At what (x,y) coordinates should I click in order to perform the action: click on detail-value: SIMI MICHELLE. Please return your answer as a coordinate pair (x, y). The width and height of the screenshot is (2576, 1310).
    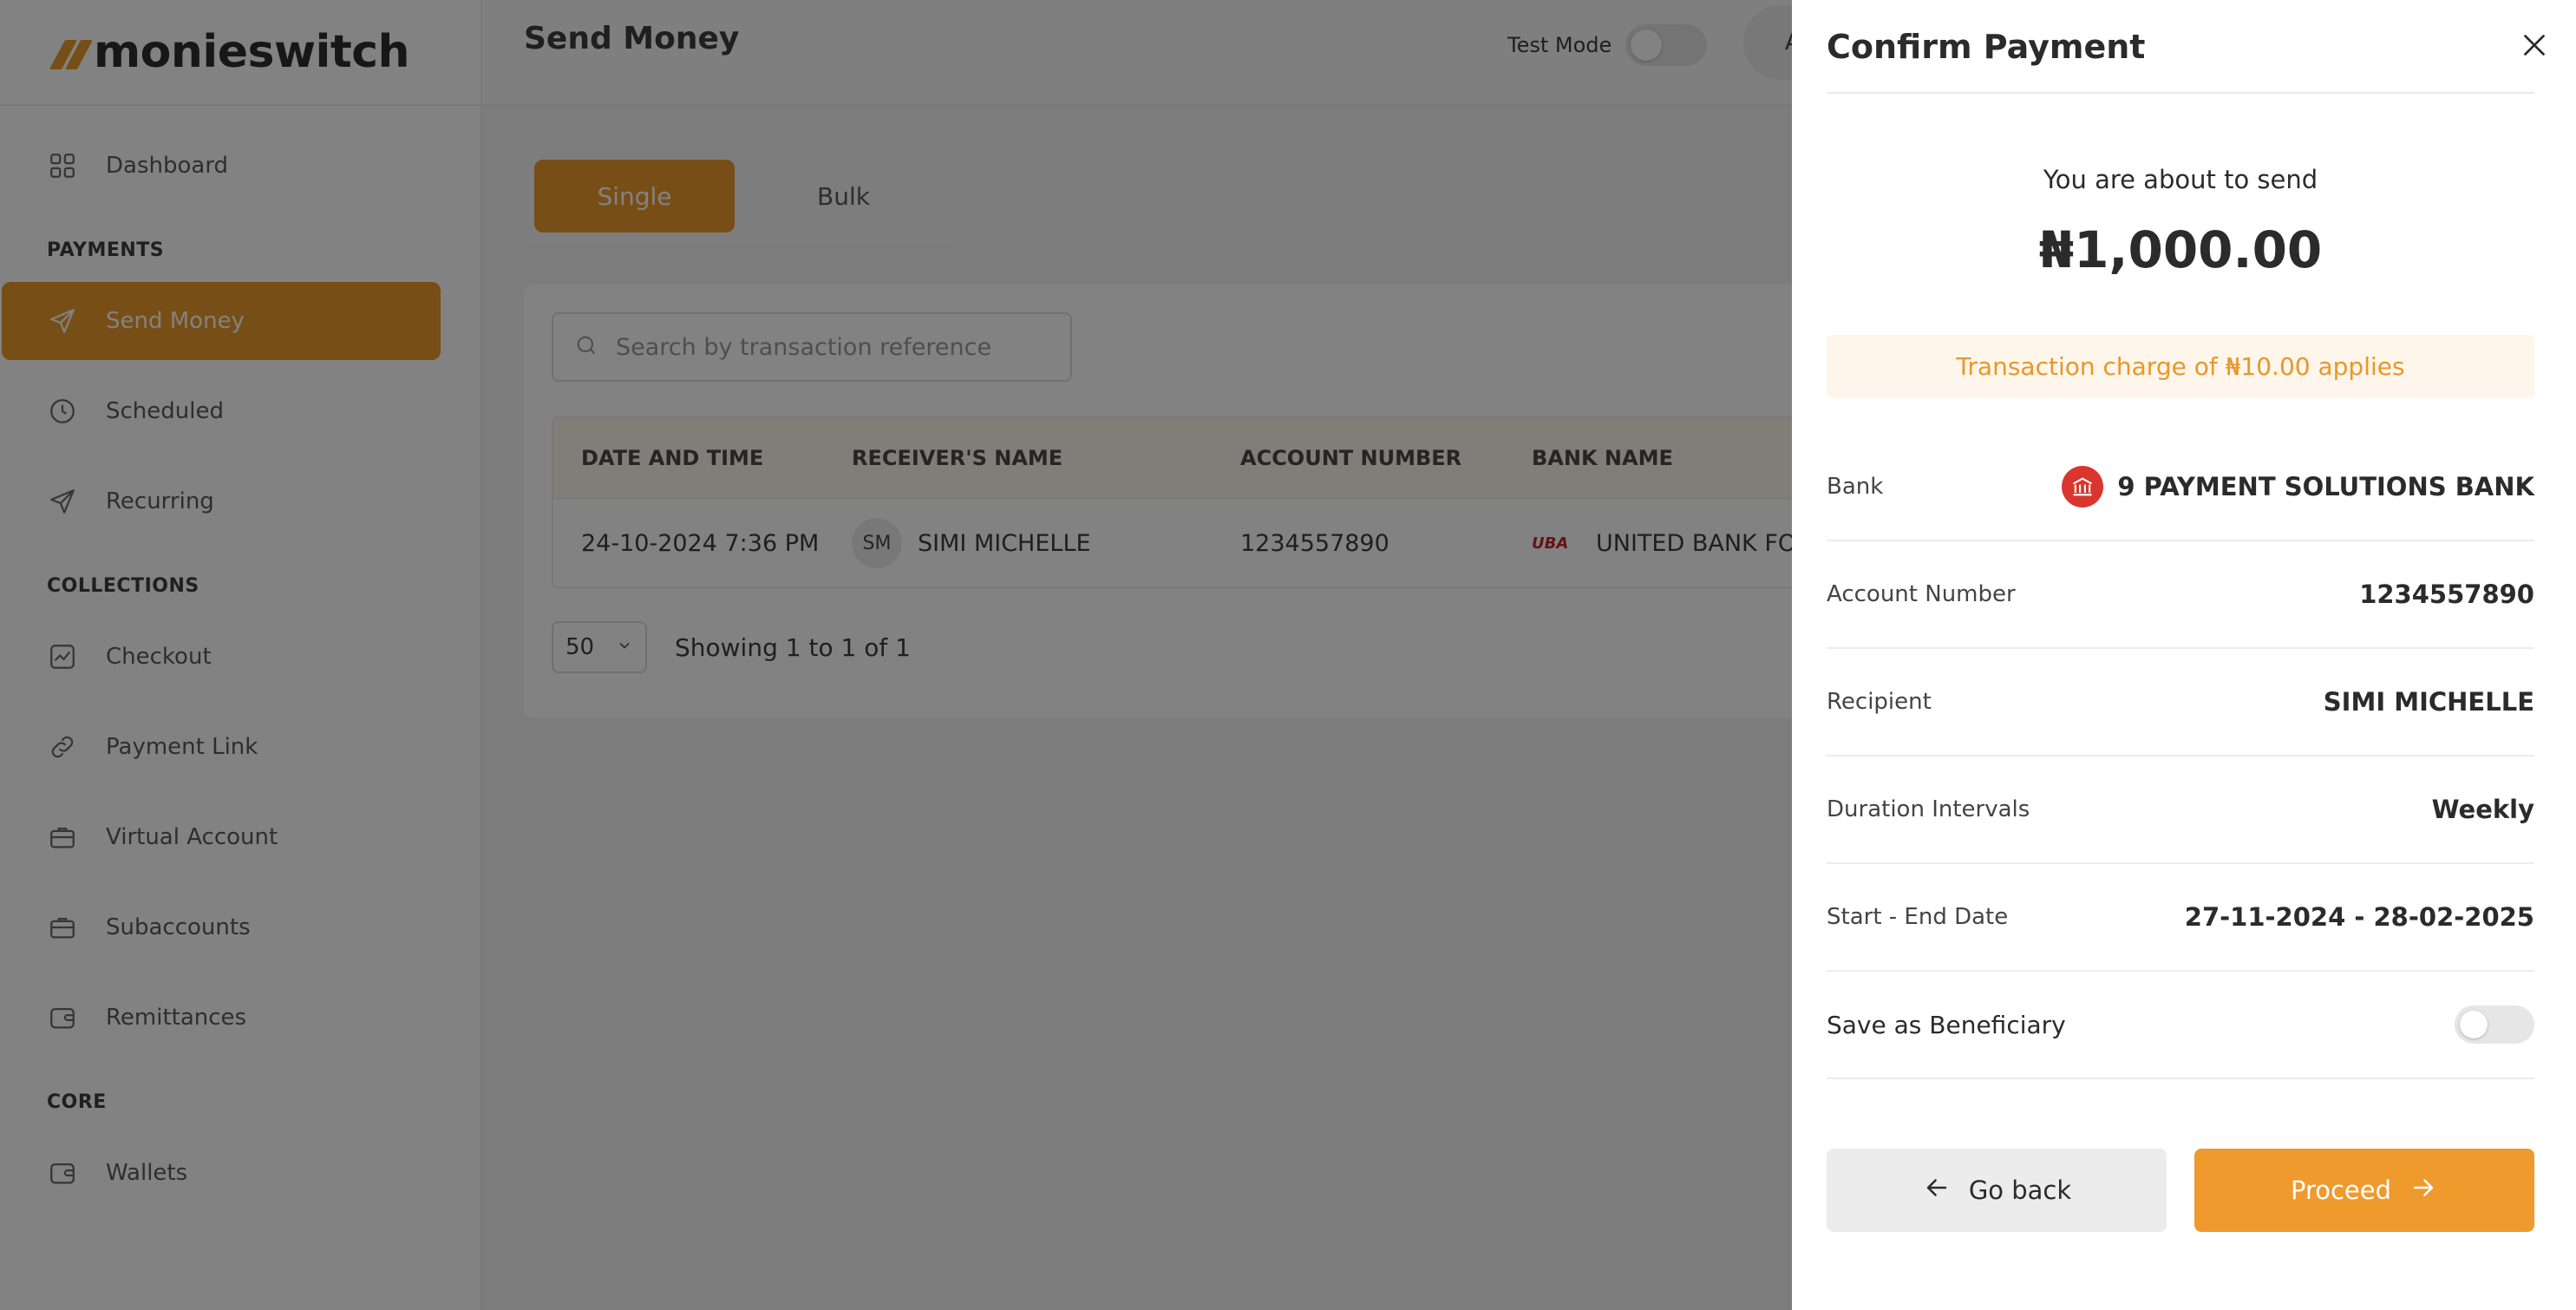
    Looking at the image, I should click on (2428, 702).